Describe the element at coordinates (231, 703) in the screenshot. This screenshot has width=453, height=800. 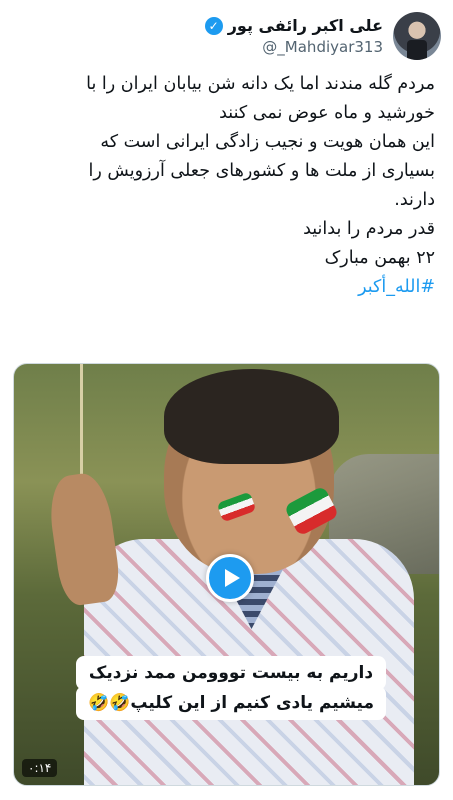
I see `video-caption-line-2: میشیم یادی کنیم از این کلیپ🤣🤣` at that location.